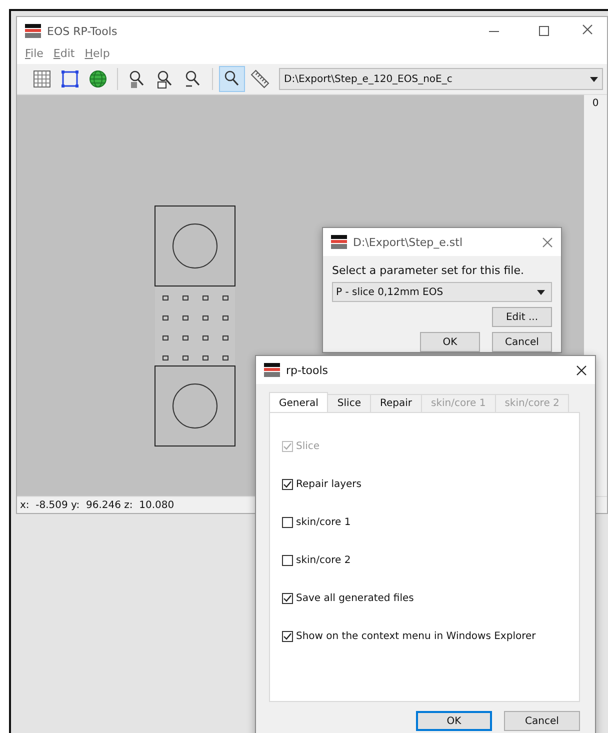  Describe the element at coordinates (441, 79) in the screenshot. I see `path-dropdown: D:\Export\Step_e_120_EOS_noE_c` at that location.